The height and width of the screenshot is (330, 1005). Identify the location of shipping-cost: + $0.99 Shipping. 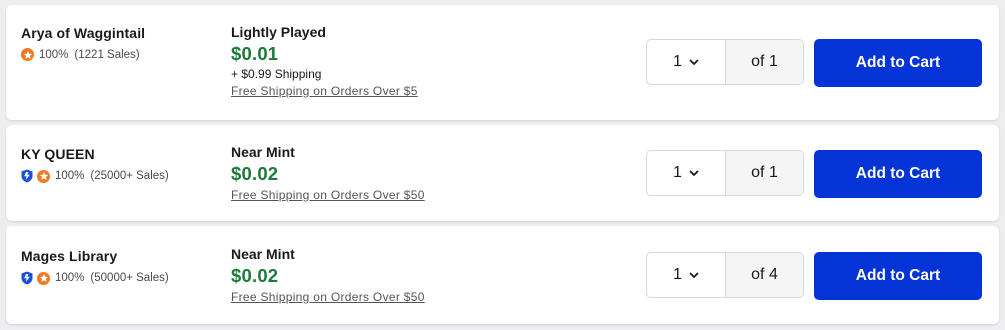
(276, 74).